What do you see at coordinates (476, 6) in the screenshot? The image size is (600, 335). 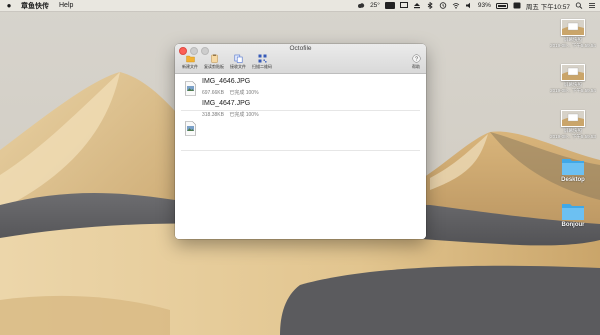 I see `status-area: 25° 93% 周五 下午10:57` at bounding box center [476, 6].